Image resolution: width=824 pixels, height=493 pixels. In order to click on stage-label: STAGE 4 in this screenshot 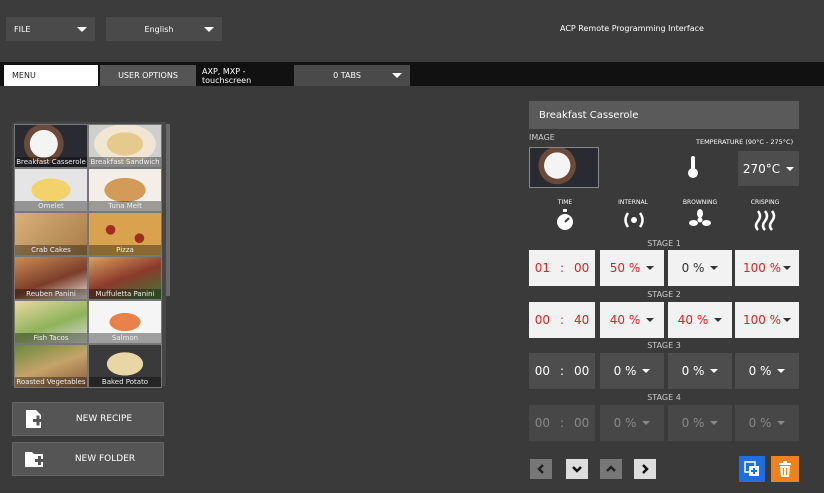, I will do `click(664, 397)`.